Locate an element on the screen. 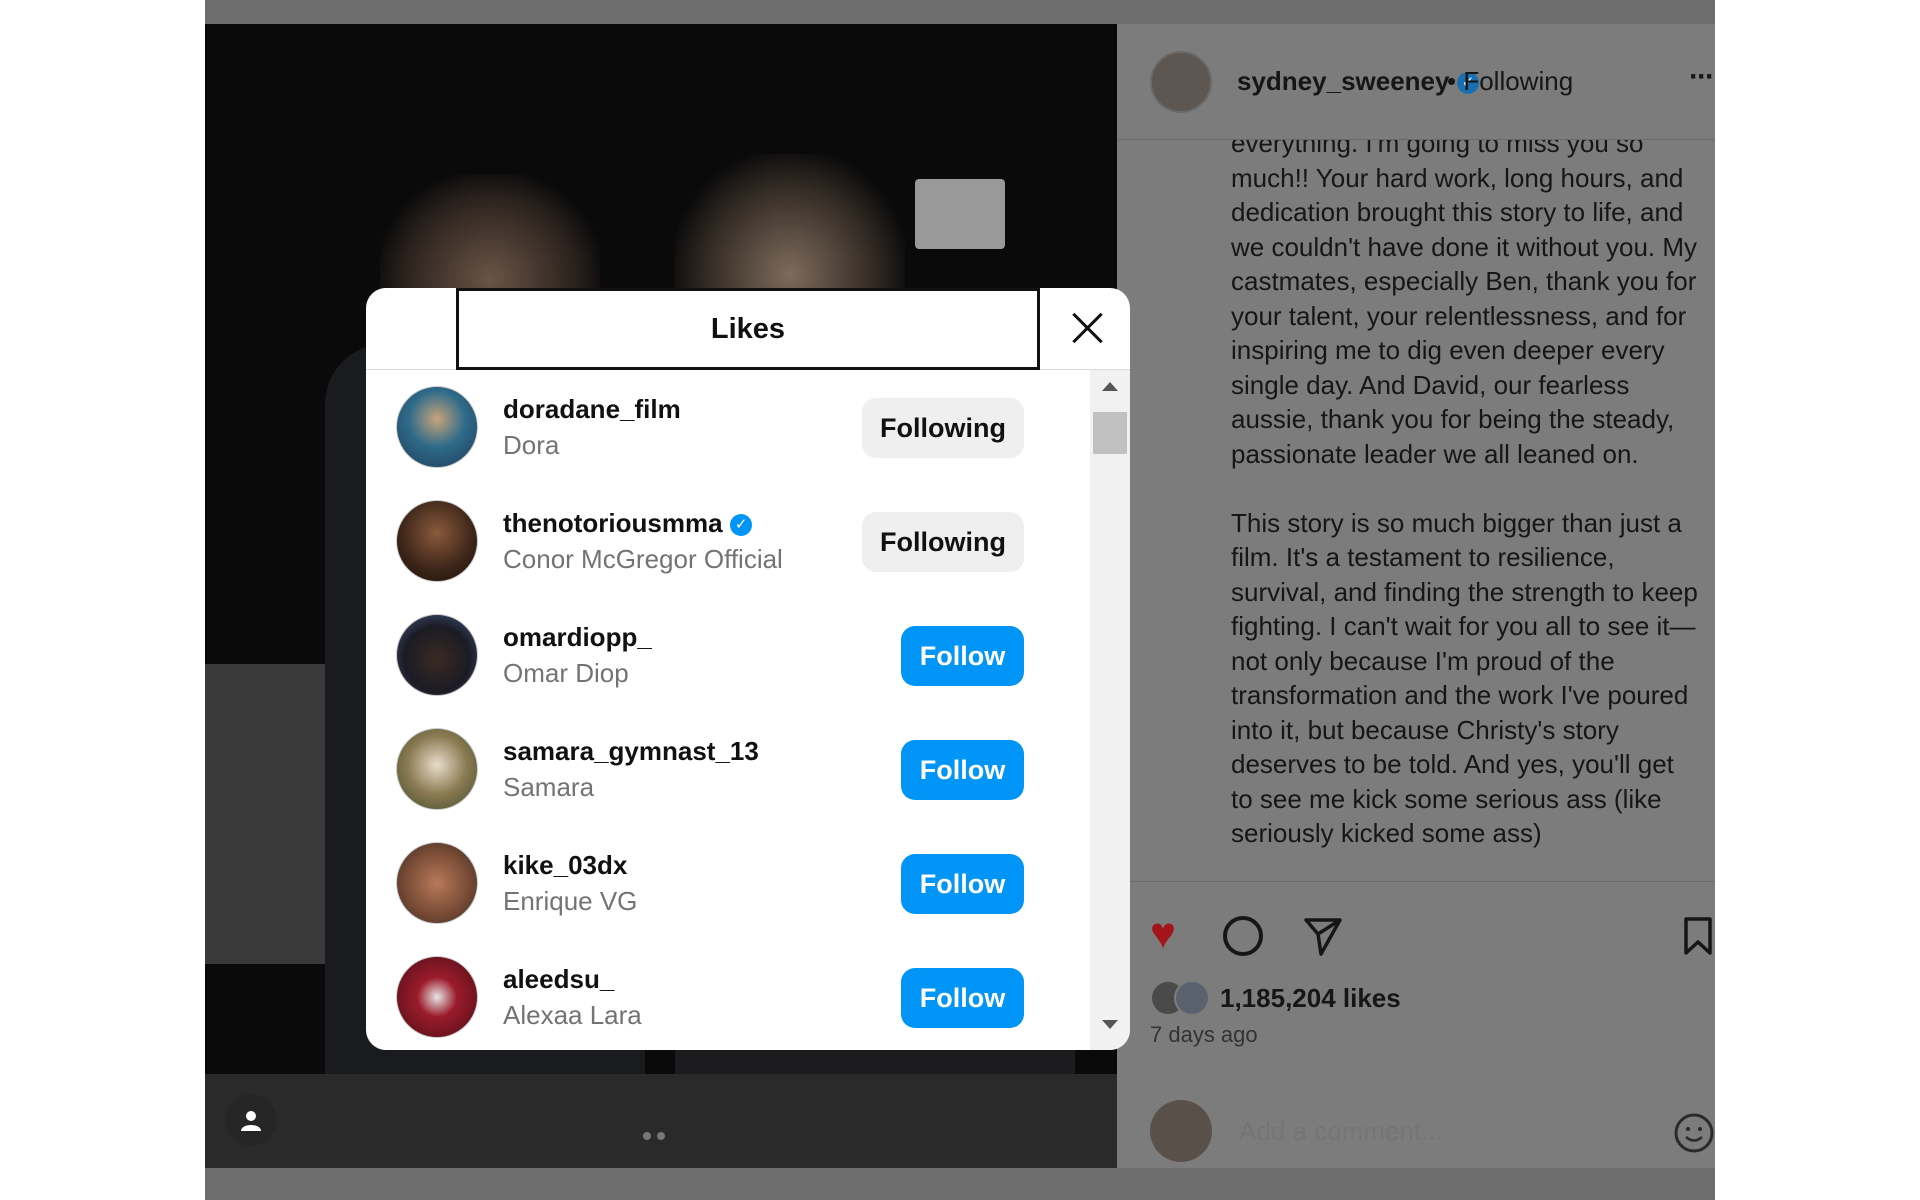 The height and width of the screenshot is (1200, 1920). likes-summary: 1,185,204 likes is located at coordinates (1275, 998).